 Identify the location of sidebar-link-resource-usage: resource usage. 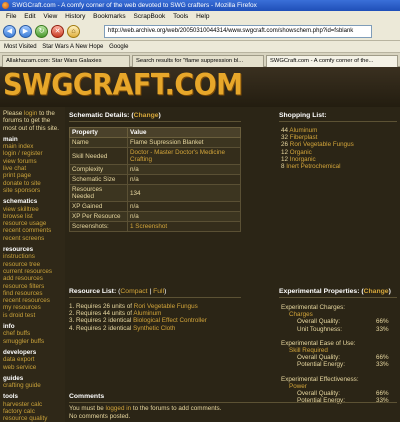
(33, 223).